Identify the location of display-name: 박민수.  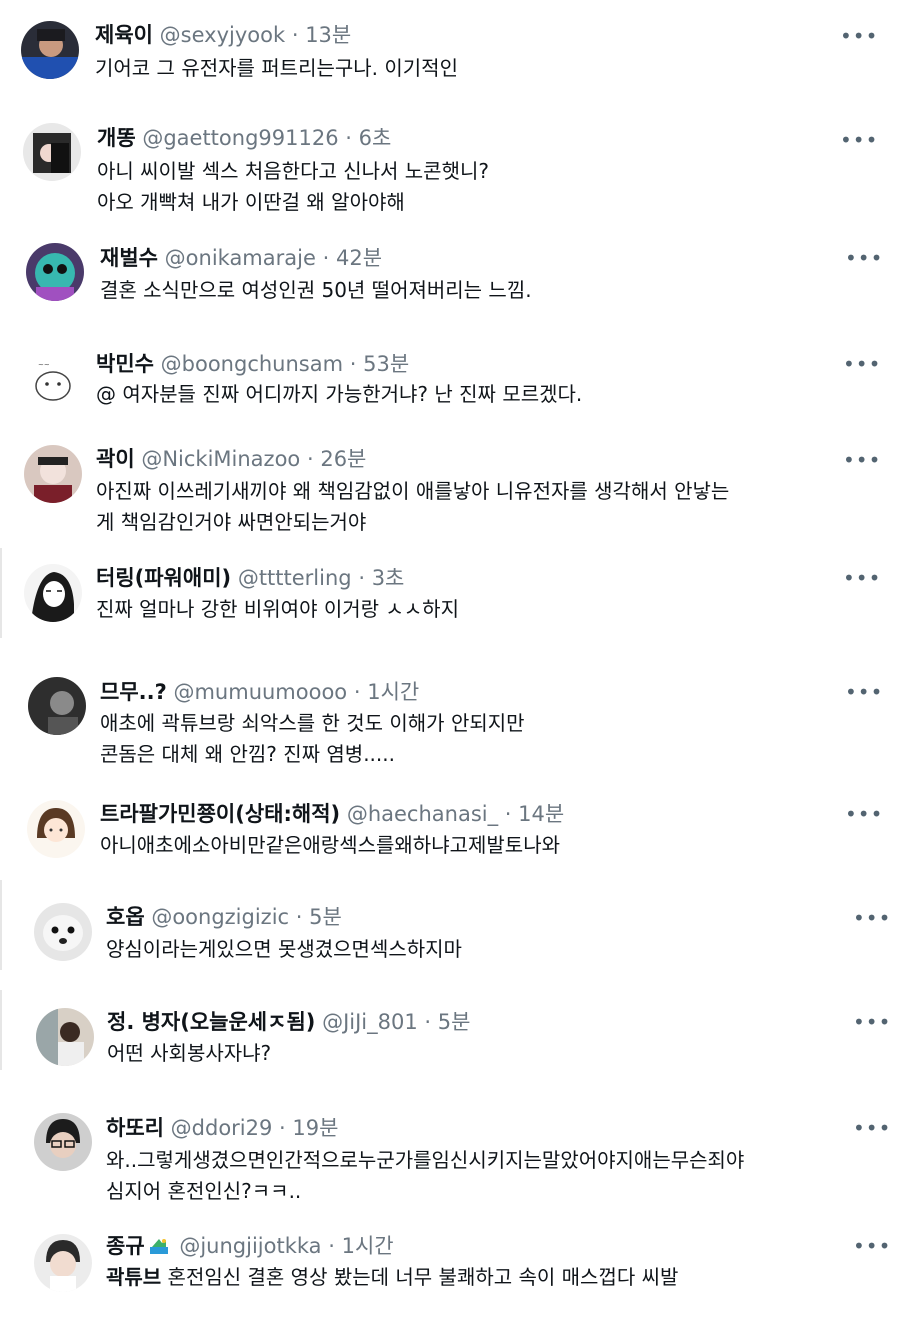
(125, 364).